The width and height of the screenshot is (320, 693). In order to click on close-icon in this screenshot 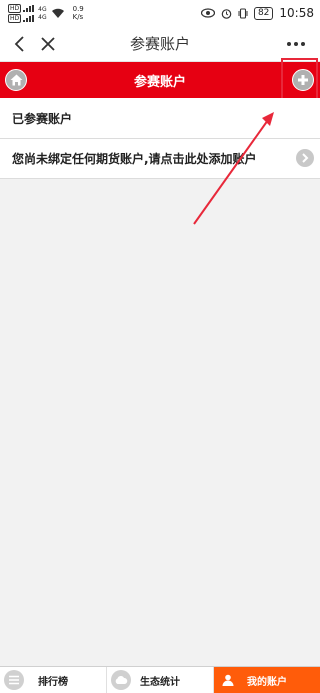, I will do `click(48, 43)`.